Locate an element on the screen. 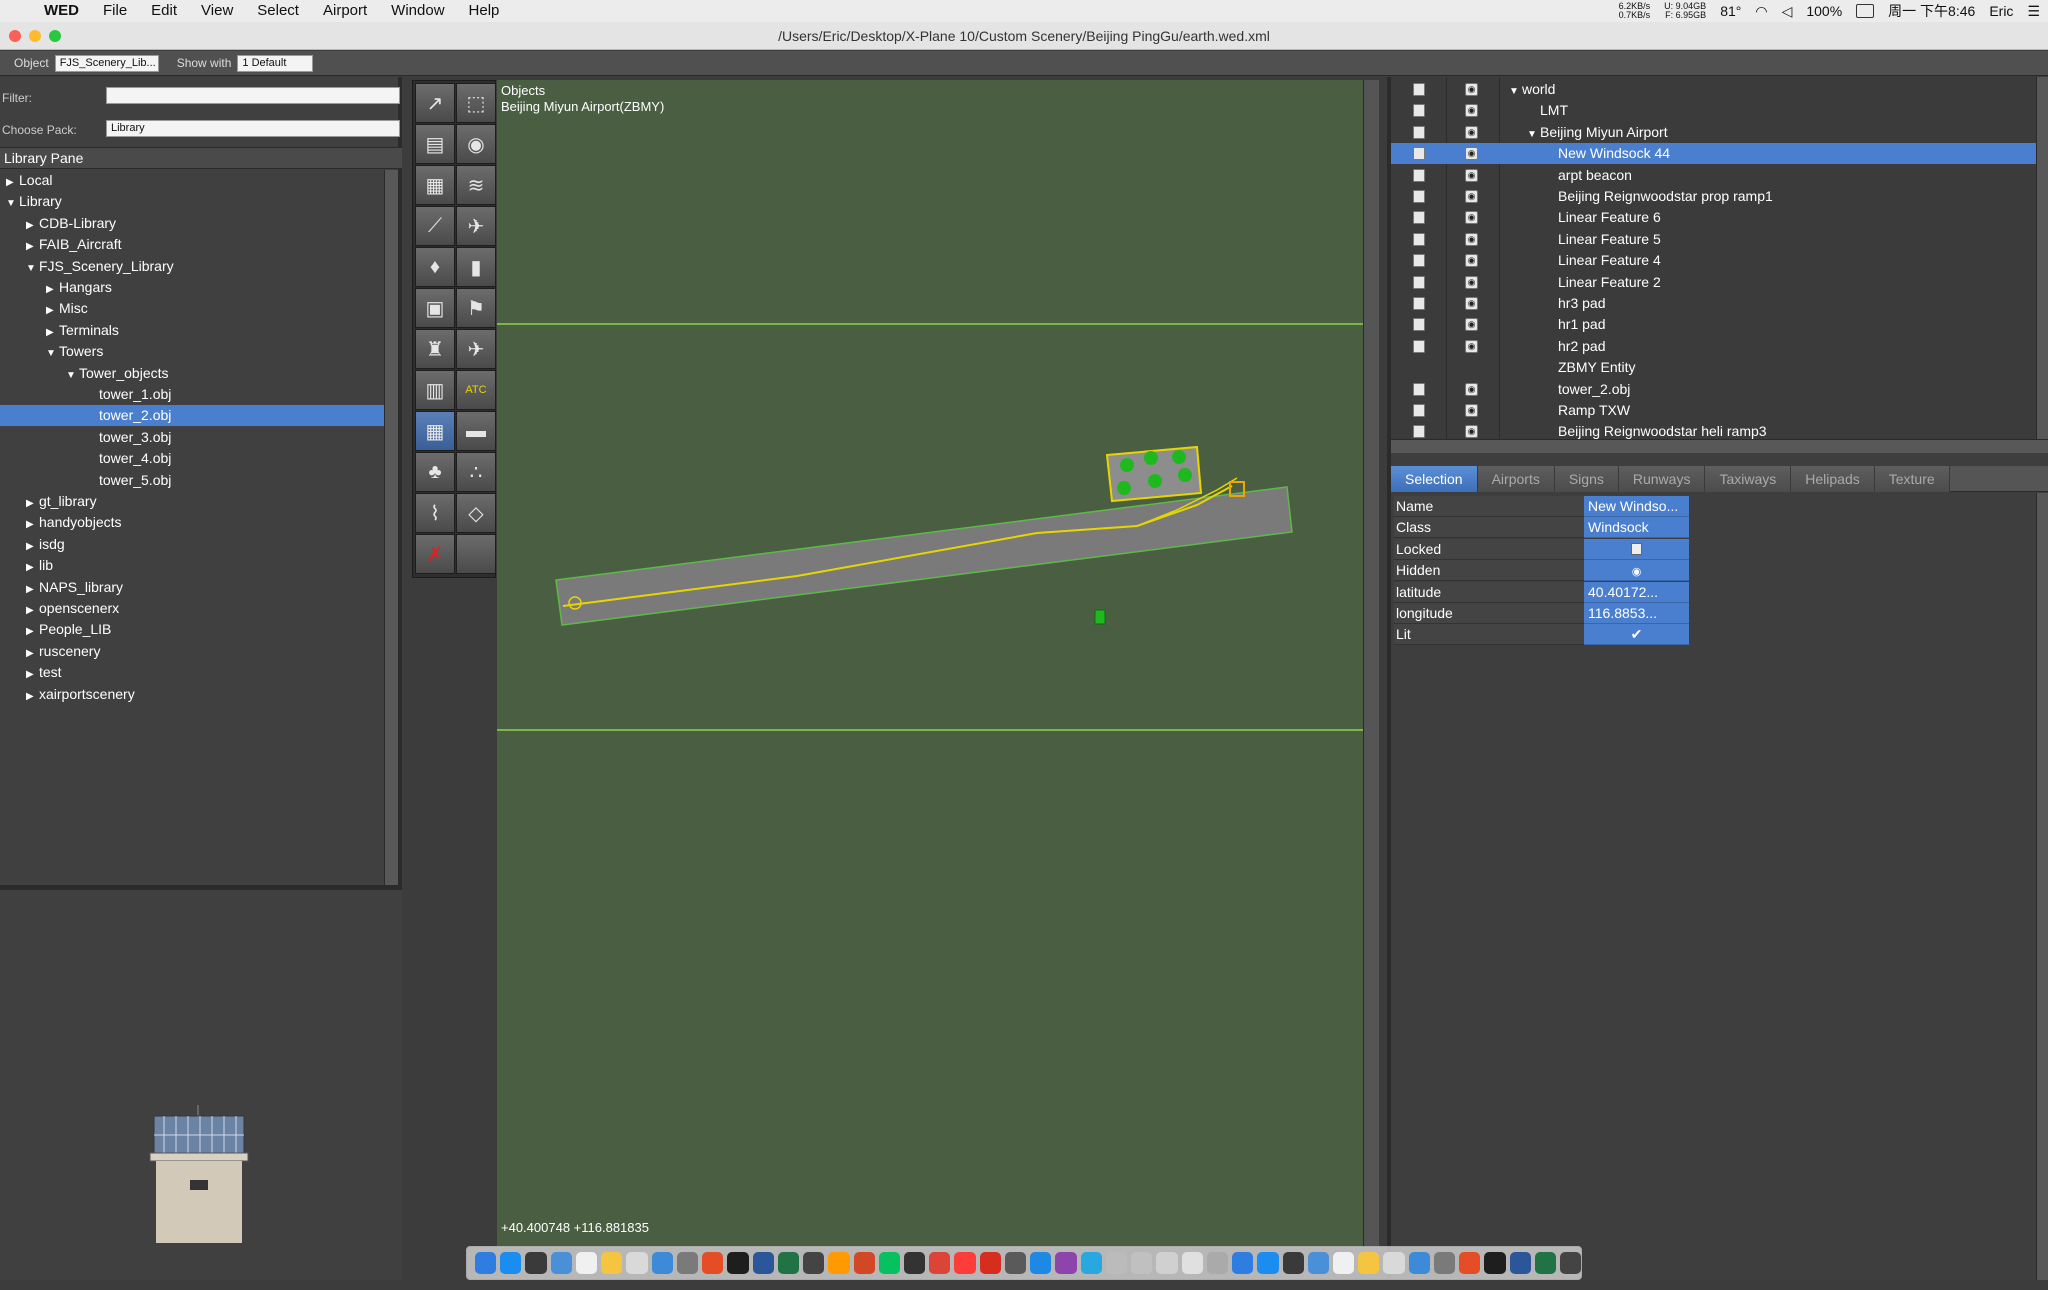 This screenshot has width=2048, height=1290. library-item: ▶ lib is located at coordinates (192, 565).